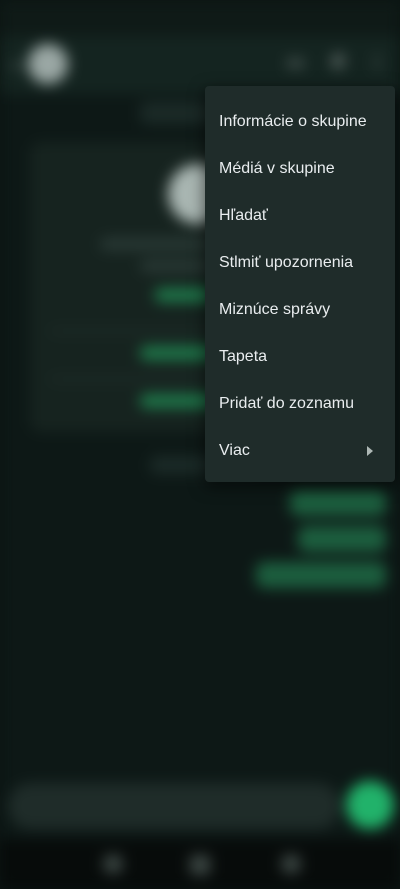 This screenshot has height=889, width=400. Describe the element at coordinates (286, 262) in the screenshot. I see `menu-item-label: Stlmiť upozornenia` at that location.